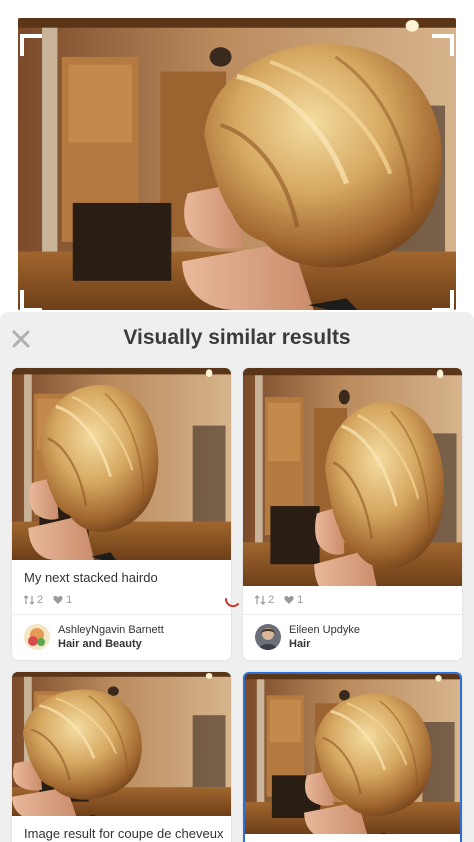 This screenshot has height=842, width=474. What do you see at coordinates (94, 637) in the screenshot?
I see `pinner-info: AshleyNgavin Barnett Hair and Beauty` at bounding box center [94, 637].